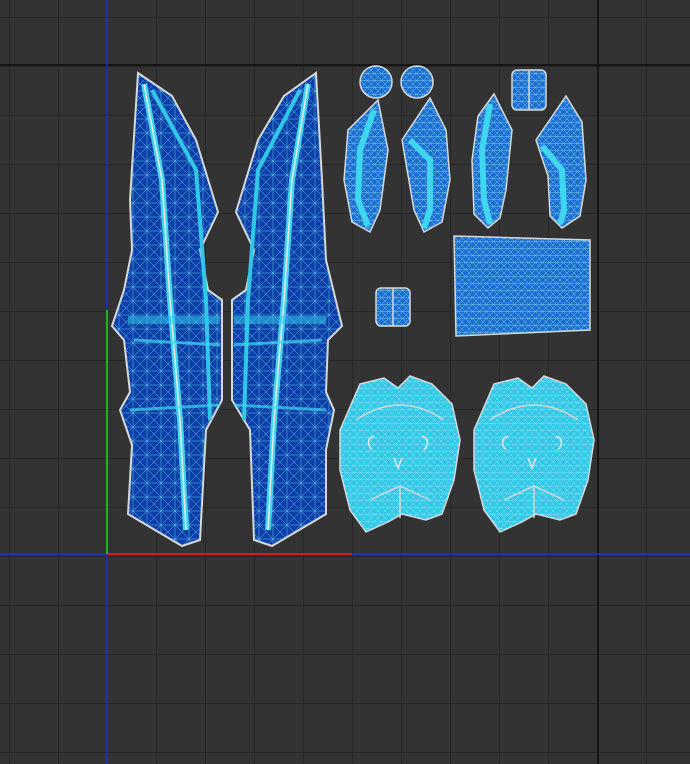 This screenshot has width=690, height=764. What do you see at coordinates (400, 454) in the screenshot?
I see `island-skull-left` at bounding box center [400, 454].